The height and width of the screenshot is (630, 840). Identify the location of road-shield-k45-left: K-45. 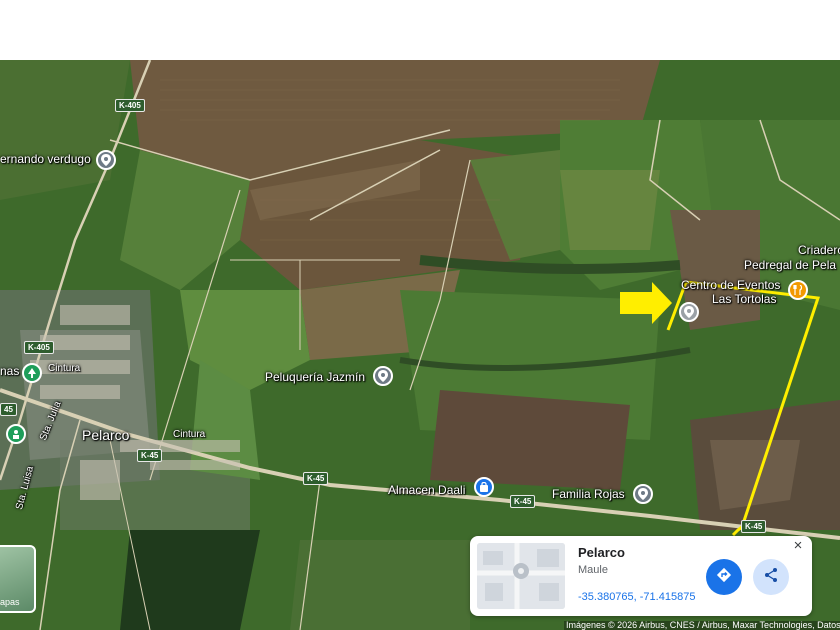
(150, 455).